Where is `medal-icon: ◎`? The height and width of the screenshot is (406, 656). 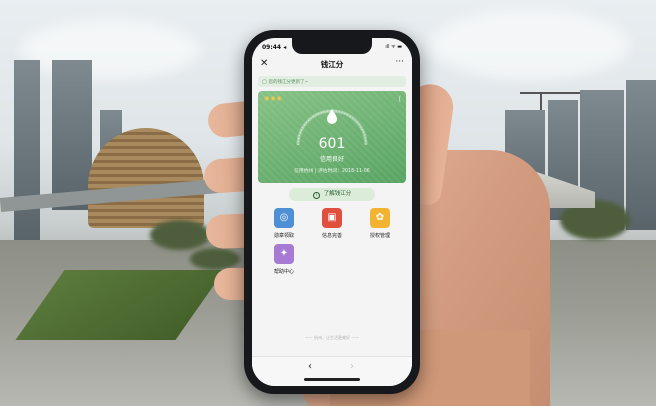 medal-icon: ◎ is located at coordinates (284, 218).